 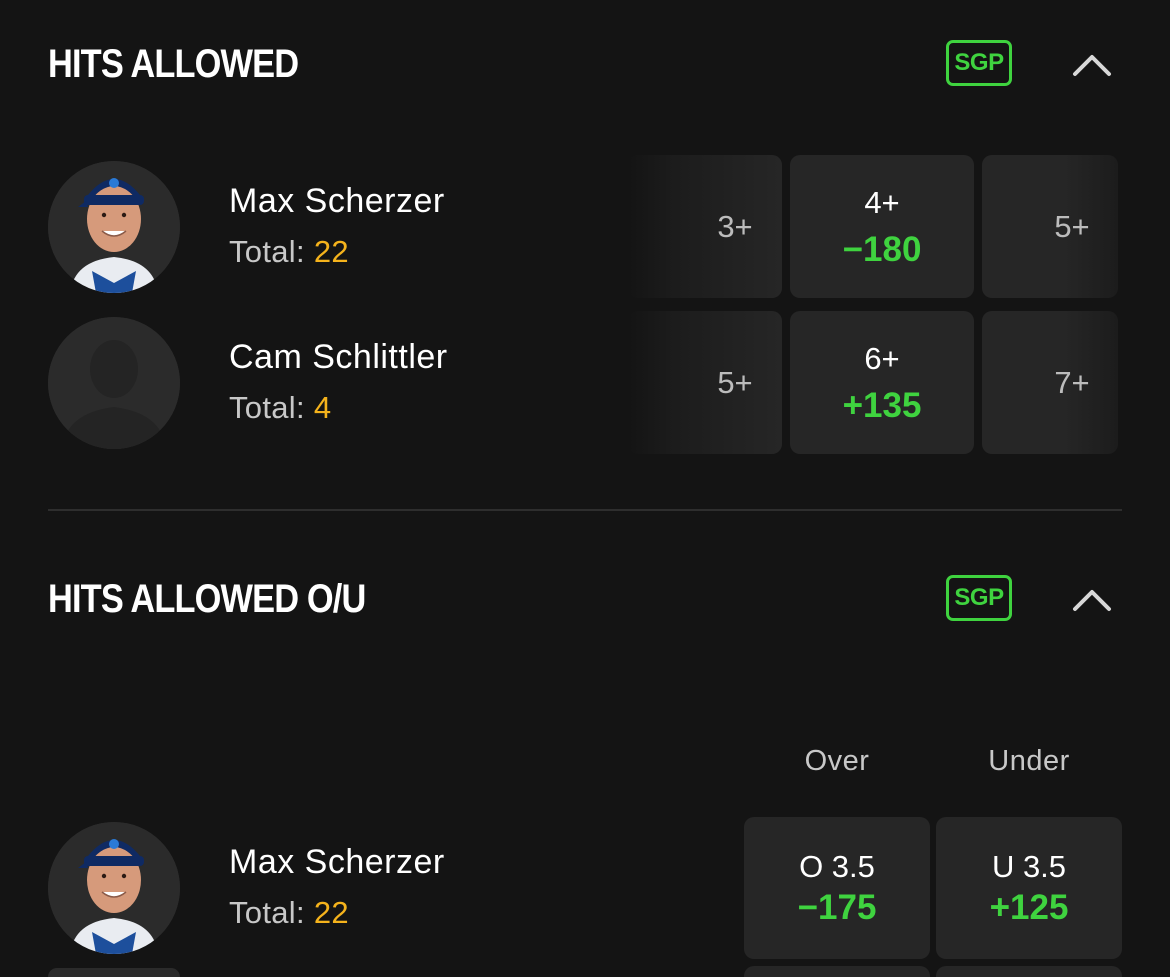 I want to click on option-odds: −180, so click(x=882, y=249).